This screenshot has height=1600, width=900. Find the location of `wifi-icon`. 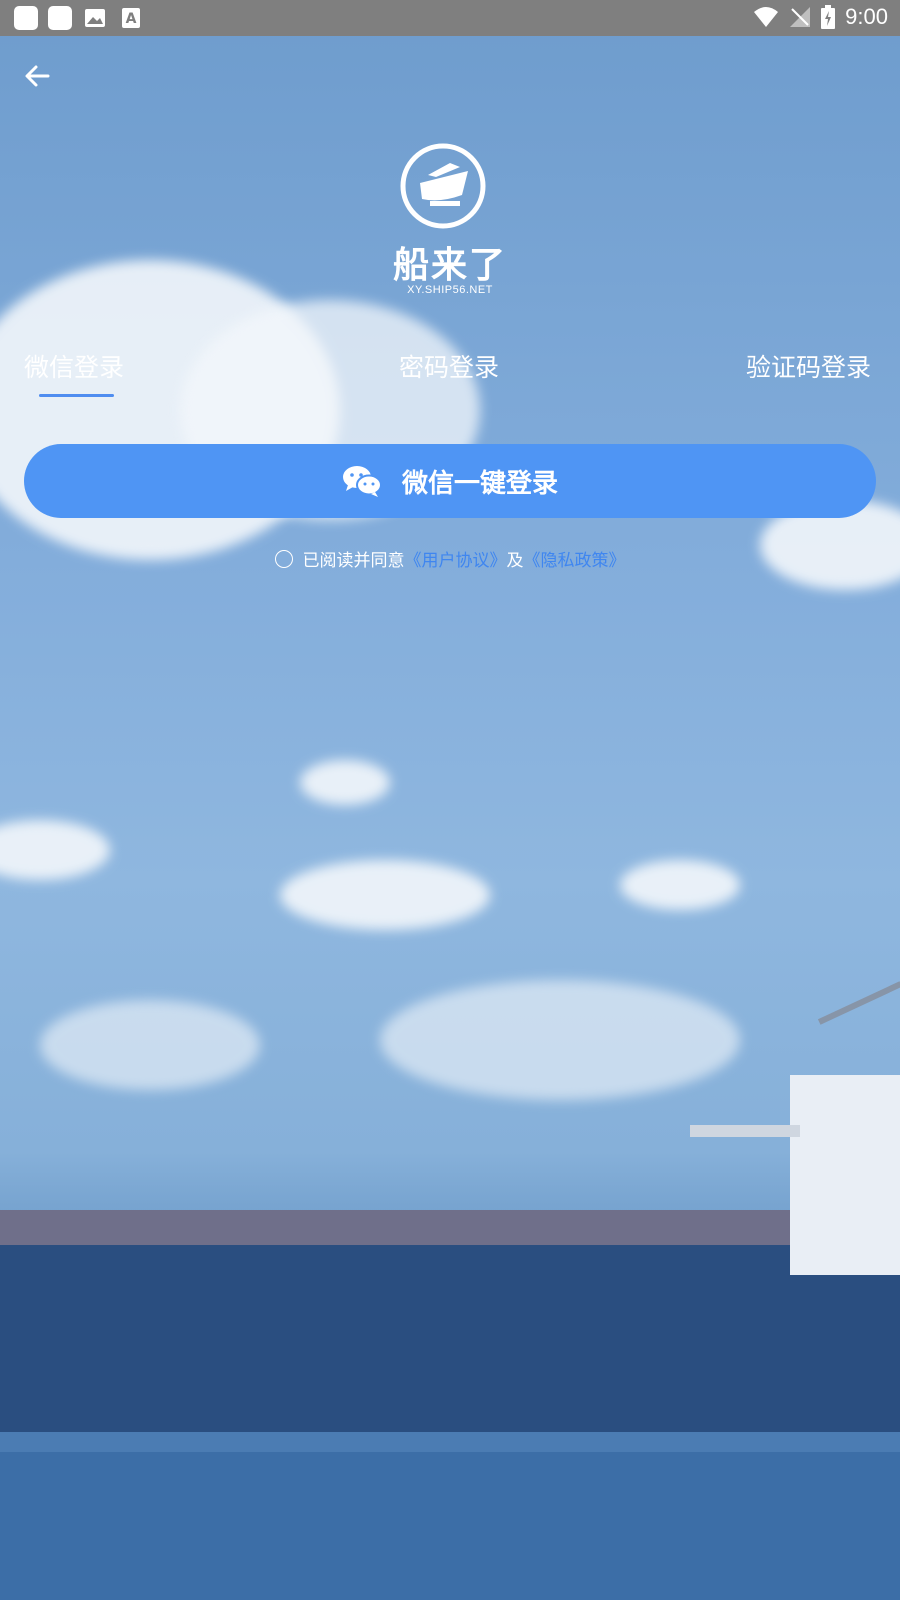

wifi-icon is located at coordinates (766, 17).